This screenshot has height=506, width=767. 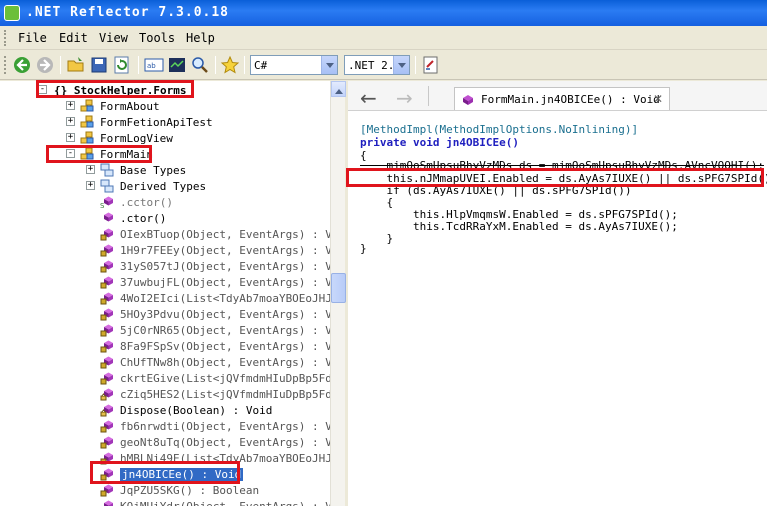 What do you see at coordinates (383, 13) in the screenshot?
I see `title-bar: .NET Reflector 7.3.0.18` at bounding box center [383, 13].